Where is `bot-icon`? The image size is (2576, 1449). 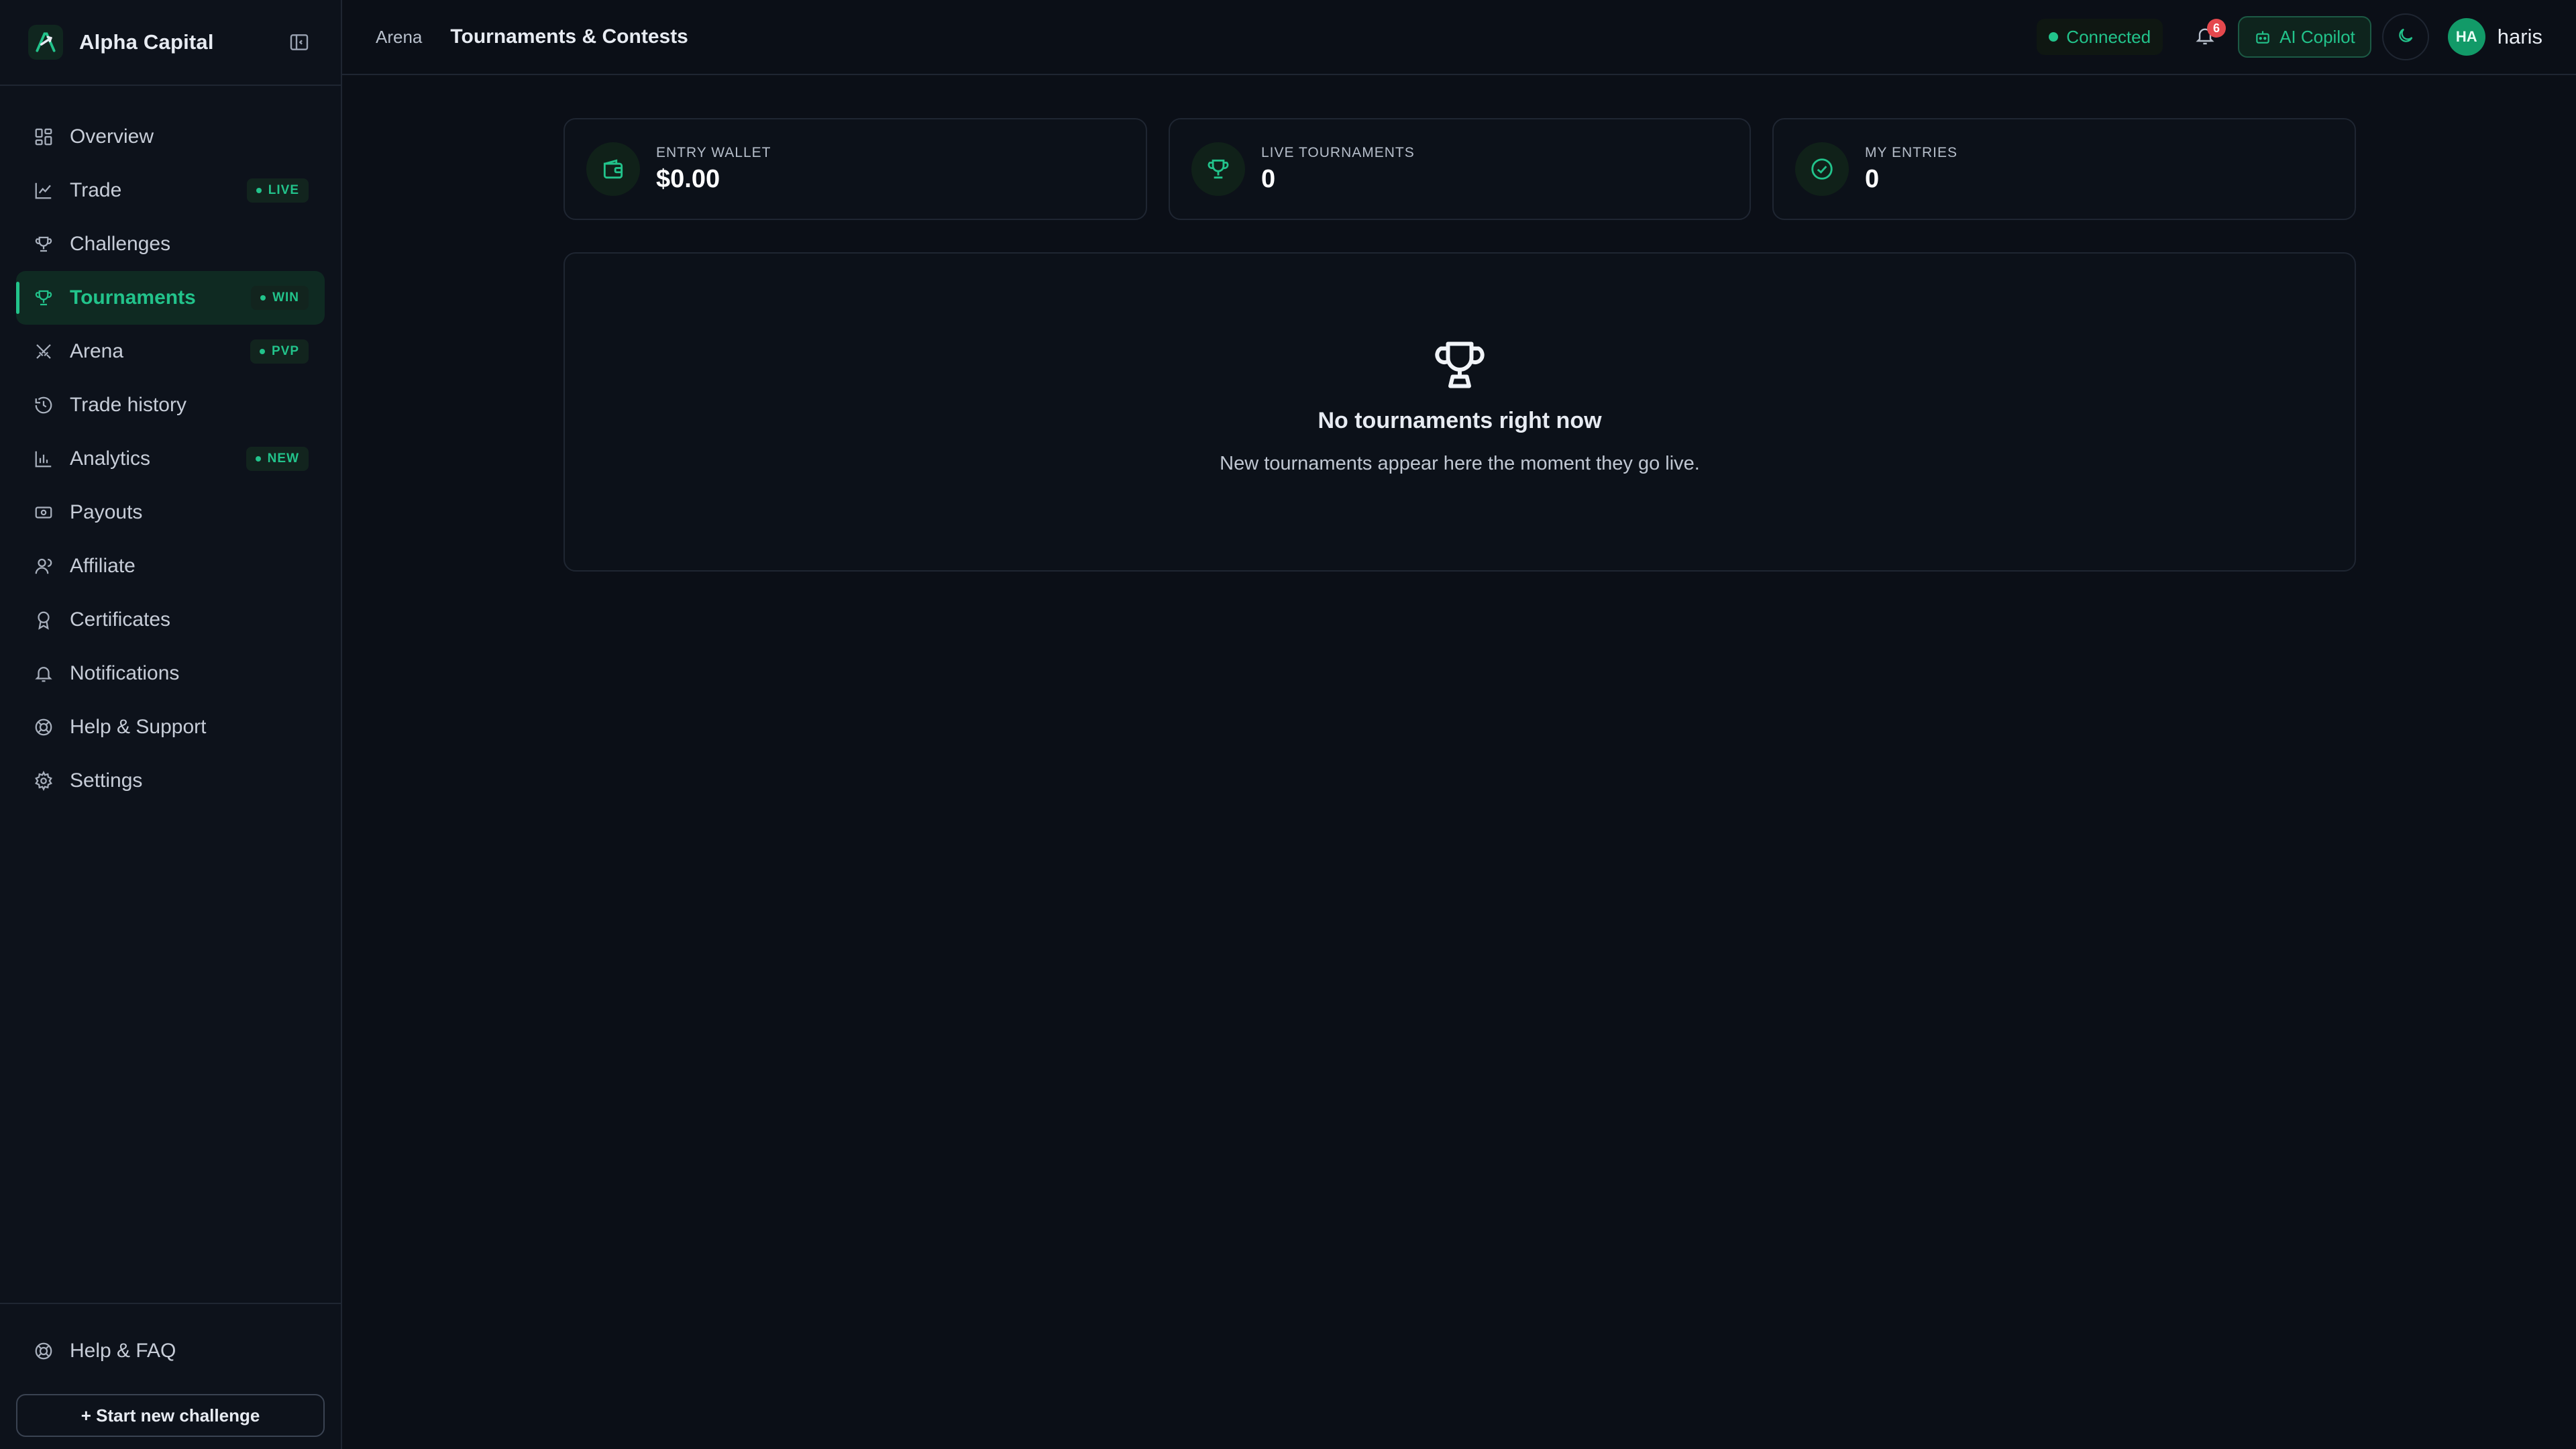 bot-icon is located at coordinates (2262, 37).